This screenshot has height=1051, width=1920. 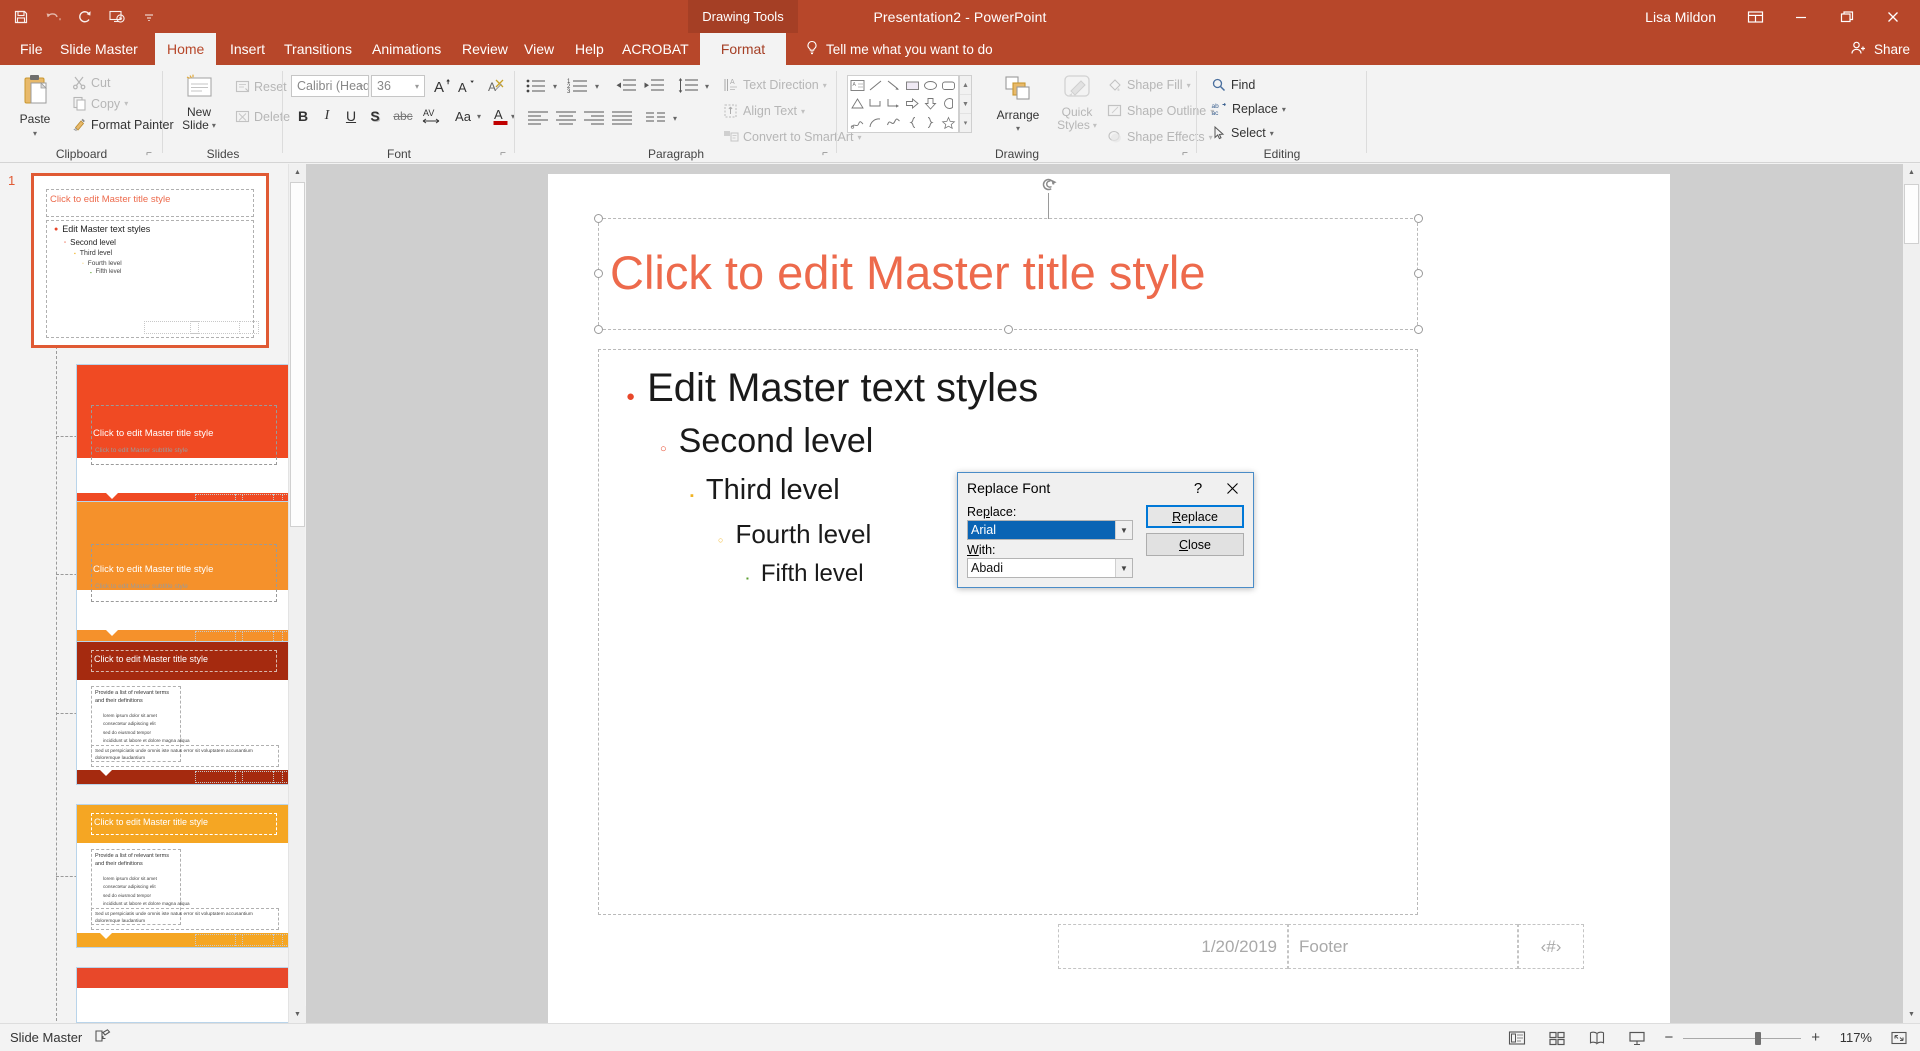 I want to click on gallery-scroll-down-icon: ▼, so click(x=965, y=104).